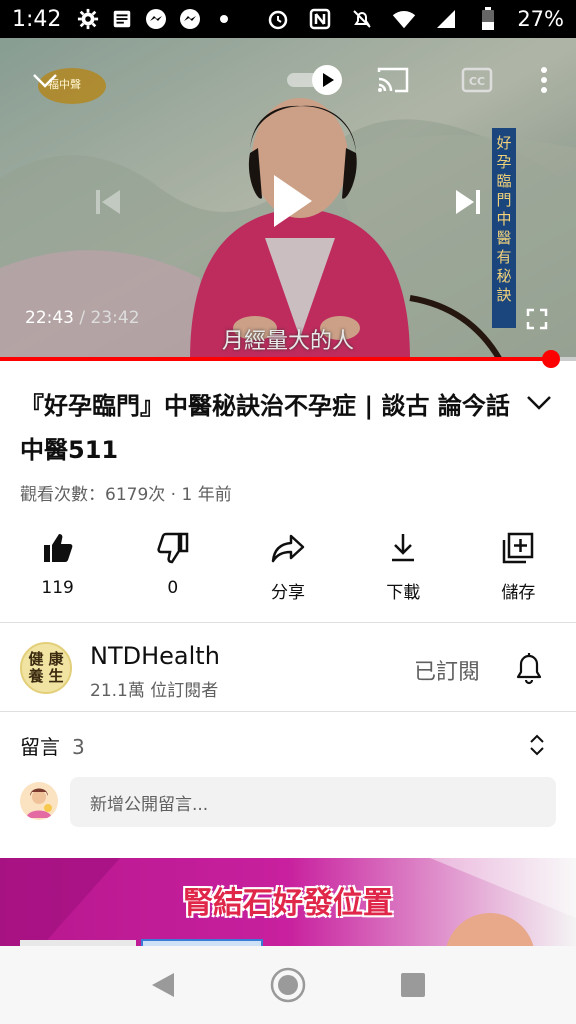 Image resolution: width=576 pixels, height=1024 pixels. I want to click on system-nav-bar, so click(288, 985).